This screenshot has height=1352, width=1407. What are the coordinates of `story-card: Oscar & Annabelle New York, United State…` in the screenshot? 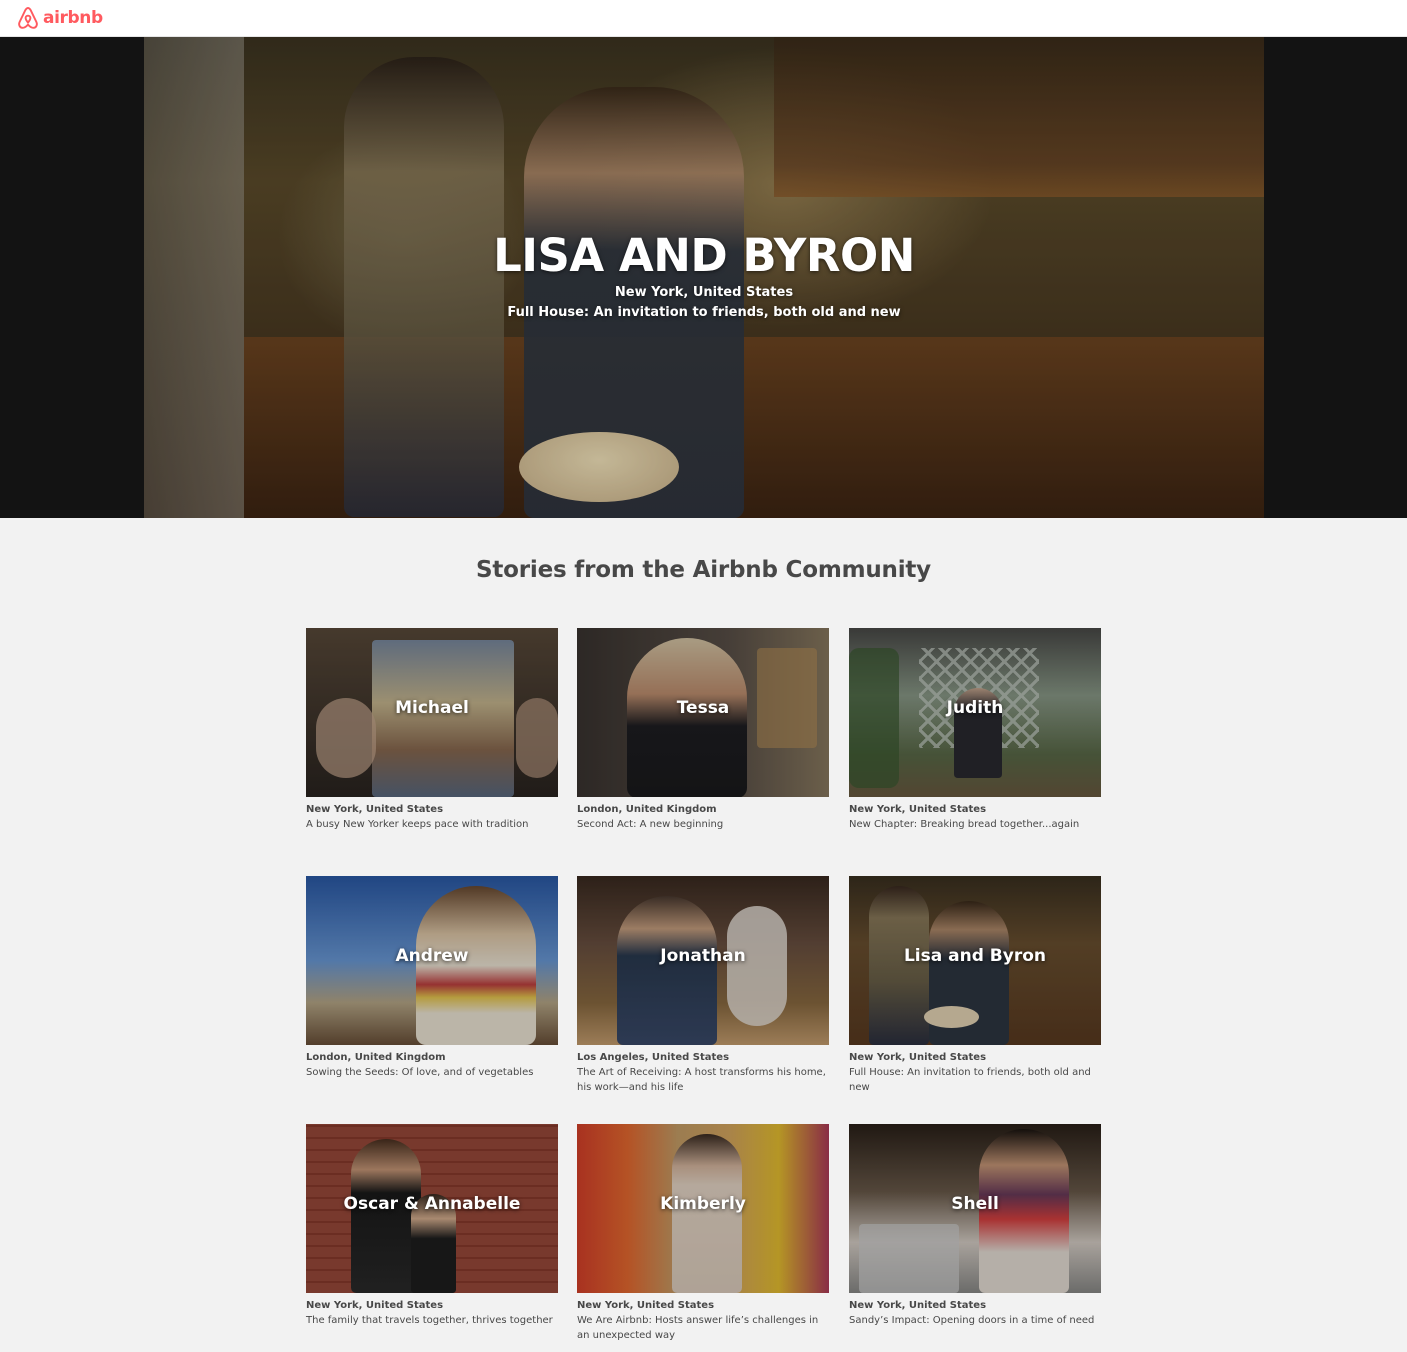 It's located at (432, 1226).